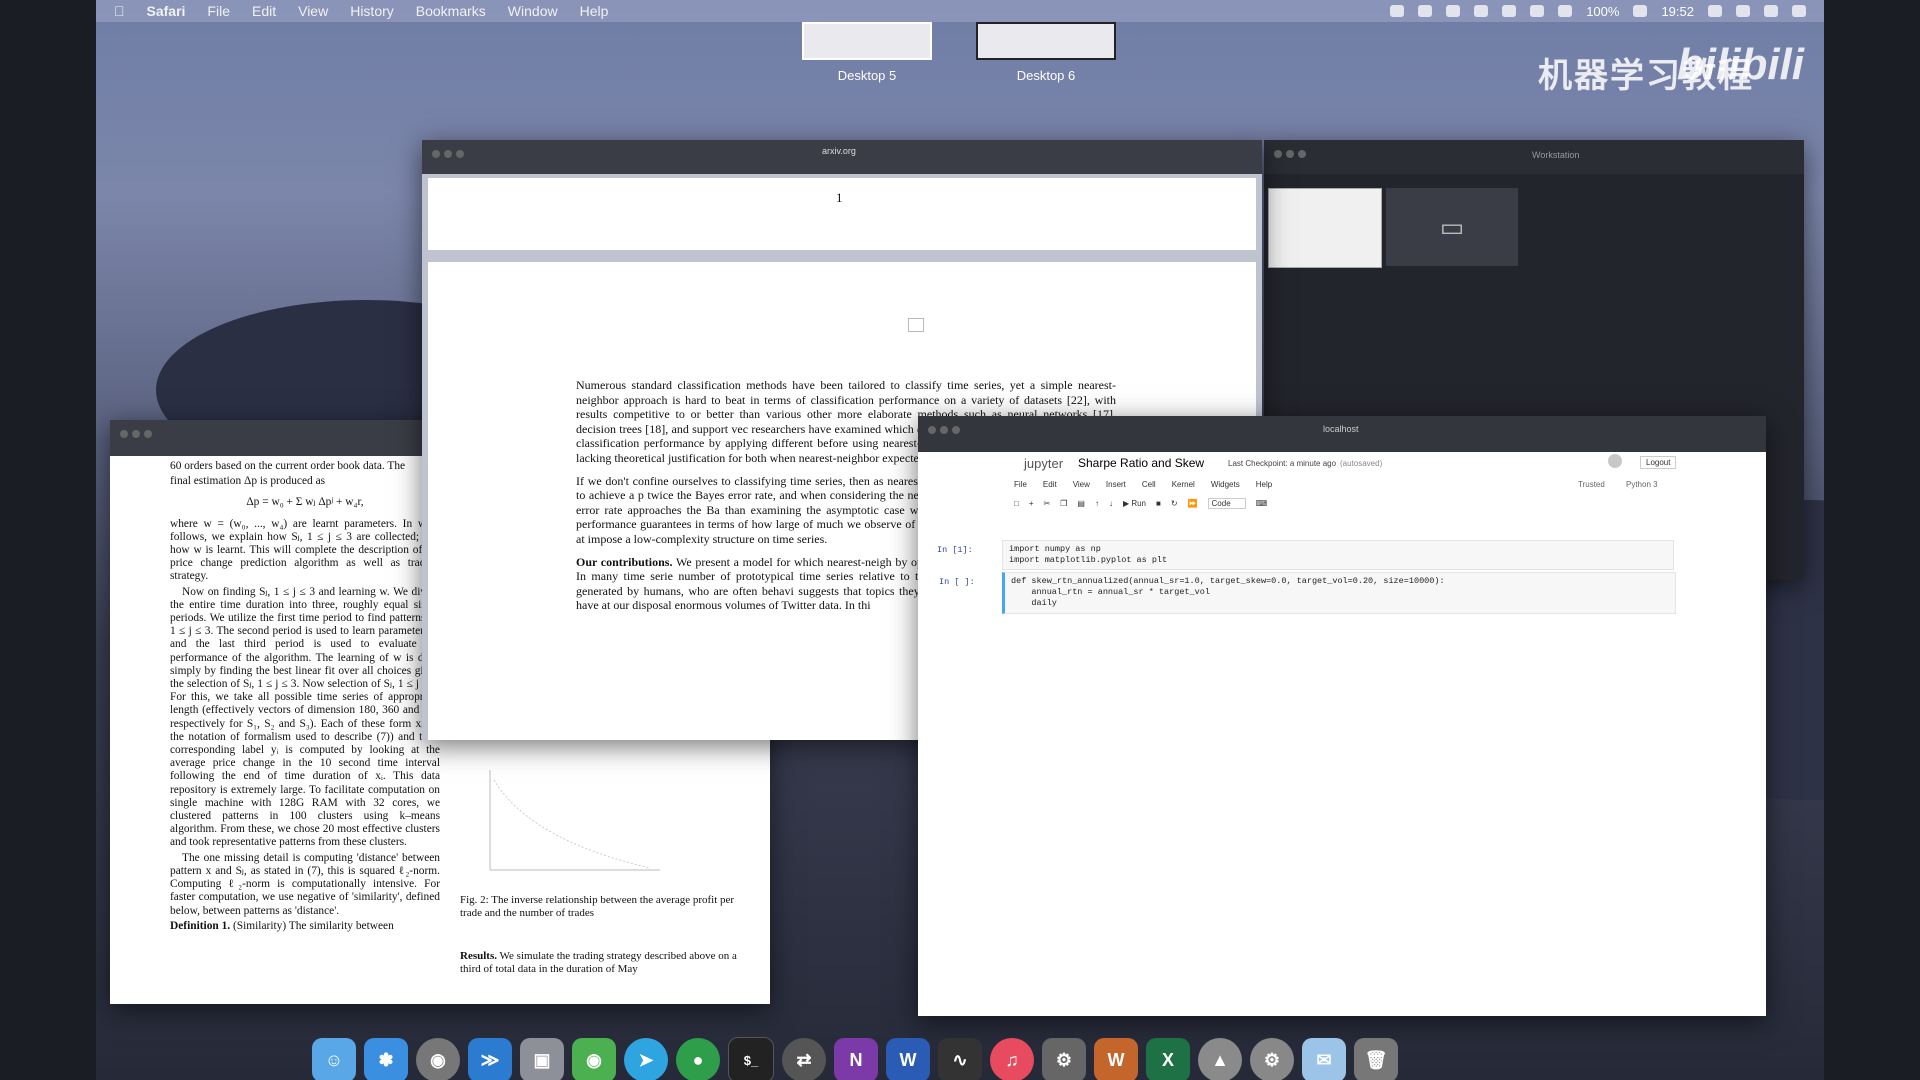 This screenshot has height=1080, width=1920. I want to click on activity-monitor-icon: ∿, so click(960, 1059).